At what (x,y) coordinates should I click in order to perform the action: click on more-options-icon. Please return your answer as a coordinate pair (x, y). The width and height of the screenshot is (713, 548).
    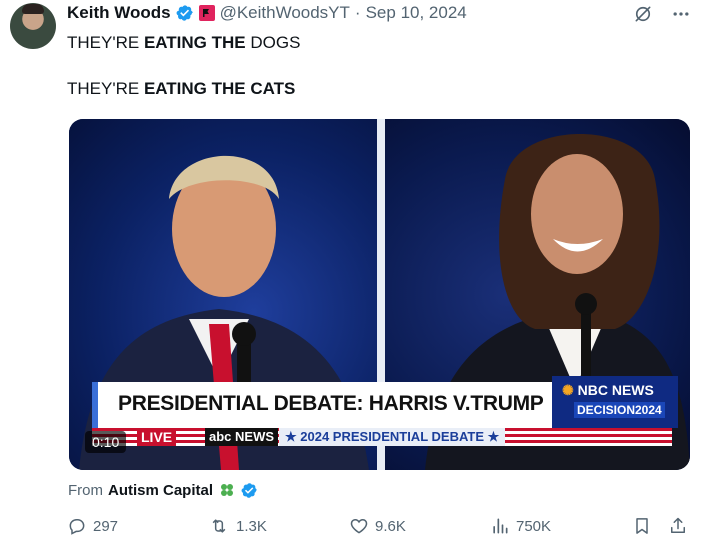
    Looking at the image, I should click on (681, 14).